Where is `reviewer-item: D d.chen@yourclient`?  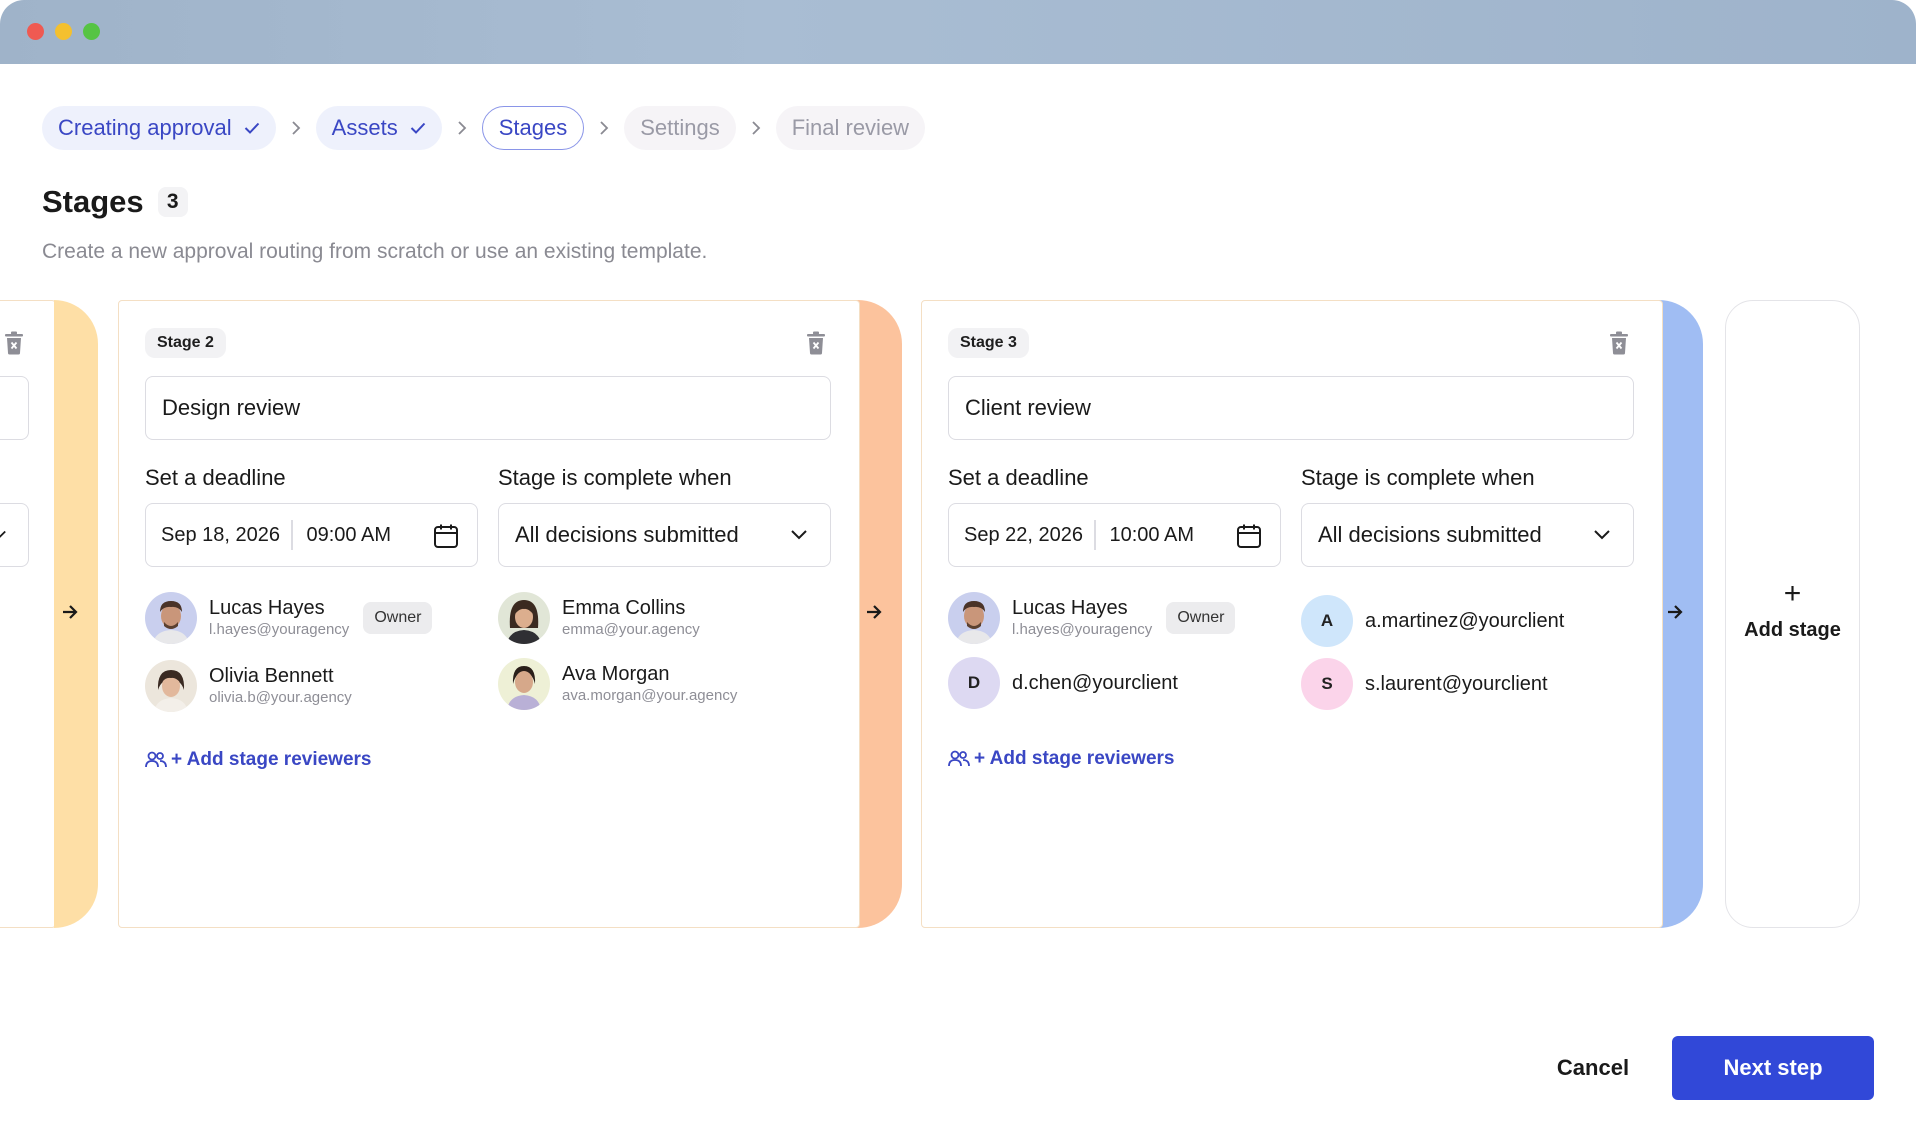 reviewer-item: D d.chen@yourclient is located at coordinates (1063, 683).